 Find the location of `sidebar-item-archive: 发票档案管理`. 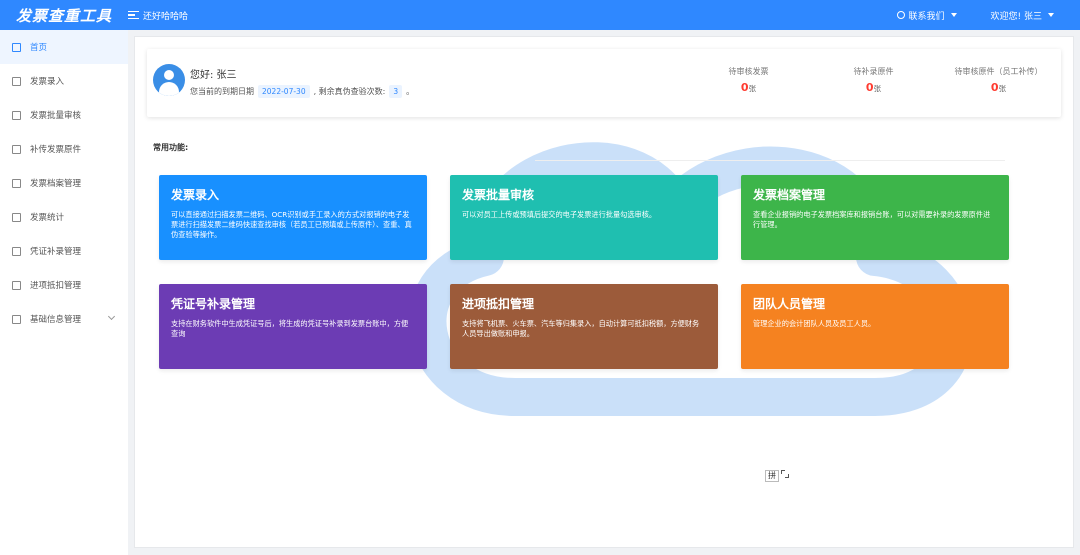

sidebar-item-archive: 发票档案管理 is located at coordinates (64, 183).